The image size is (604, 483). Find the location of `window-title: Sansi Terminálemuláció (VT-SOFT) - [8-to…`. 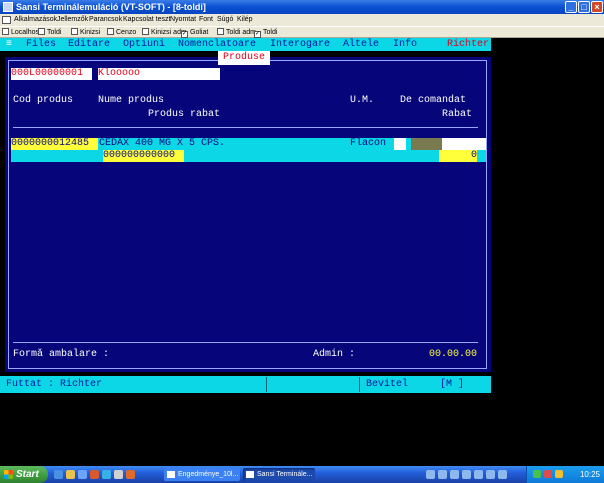

window-title: Sansi Terminálemuláció (VT-SOFT) - [8-to… is located at coordinates (111, 7).